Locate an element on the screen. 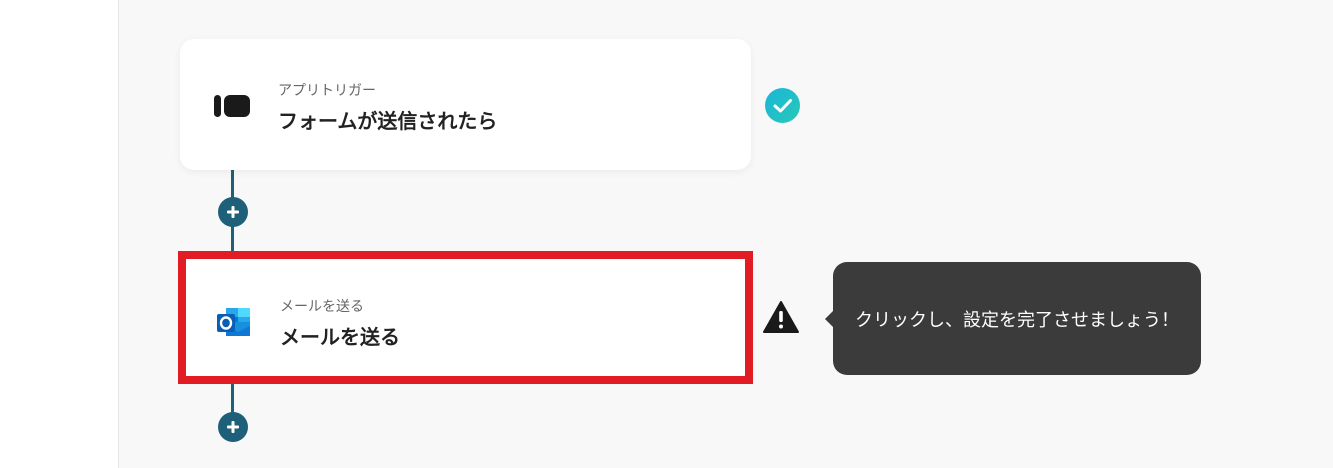 Image resolution: width=1333 pixels, height=468 pixels. left-panel is located at coordinates (59, 234).